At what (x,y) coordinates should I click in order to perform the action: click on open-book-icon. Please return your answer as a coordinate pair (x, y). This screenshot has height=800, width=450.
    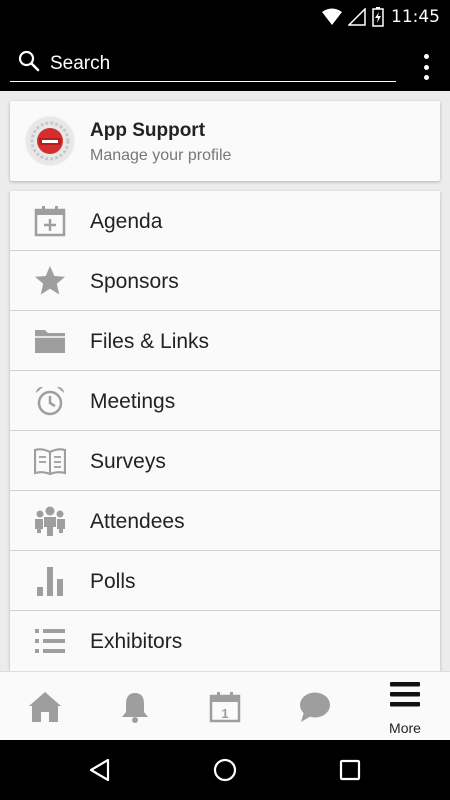
    Looking at the image, I should click on (50, 461).